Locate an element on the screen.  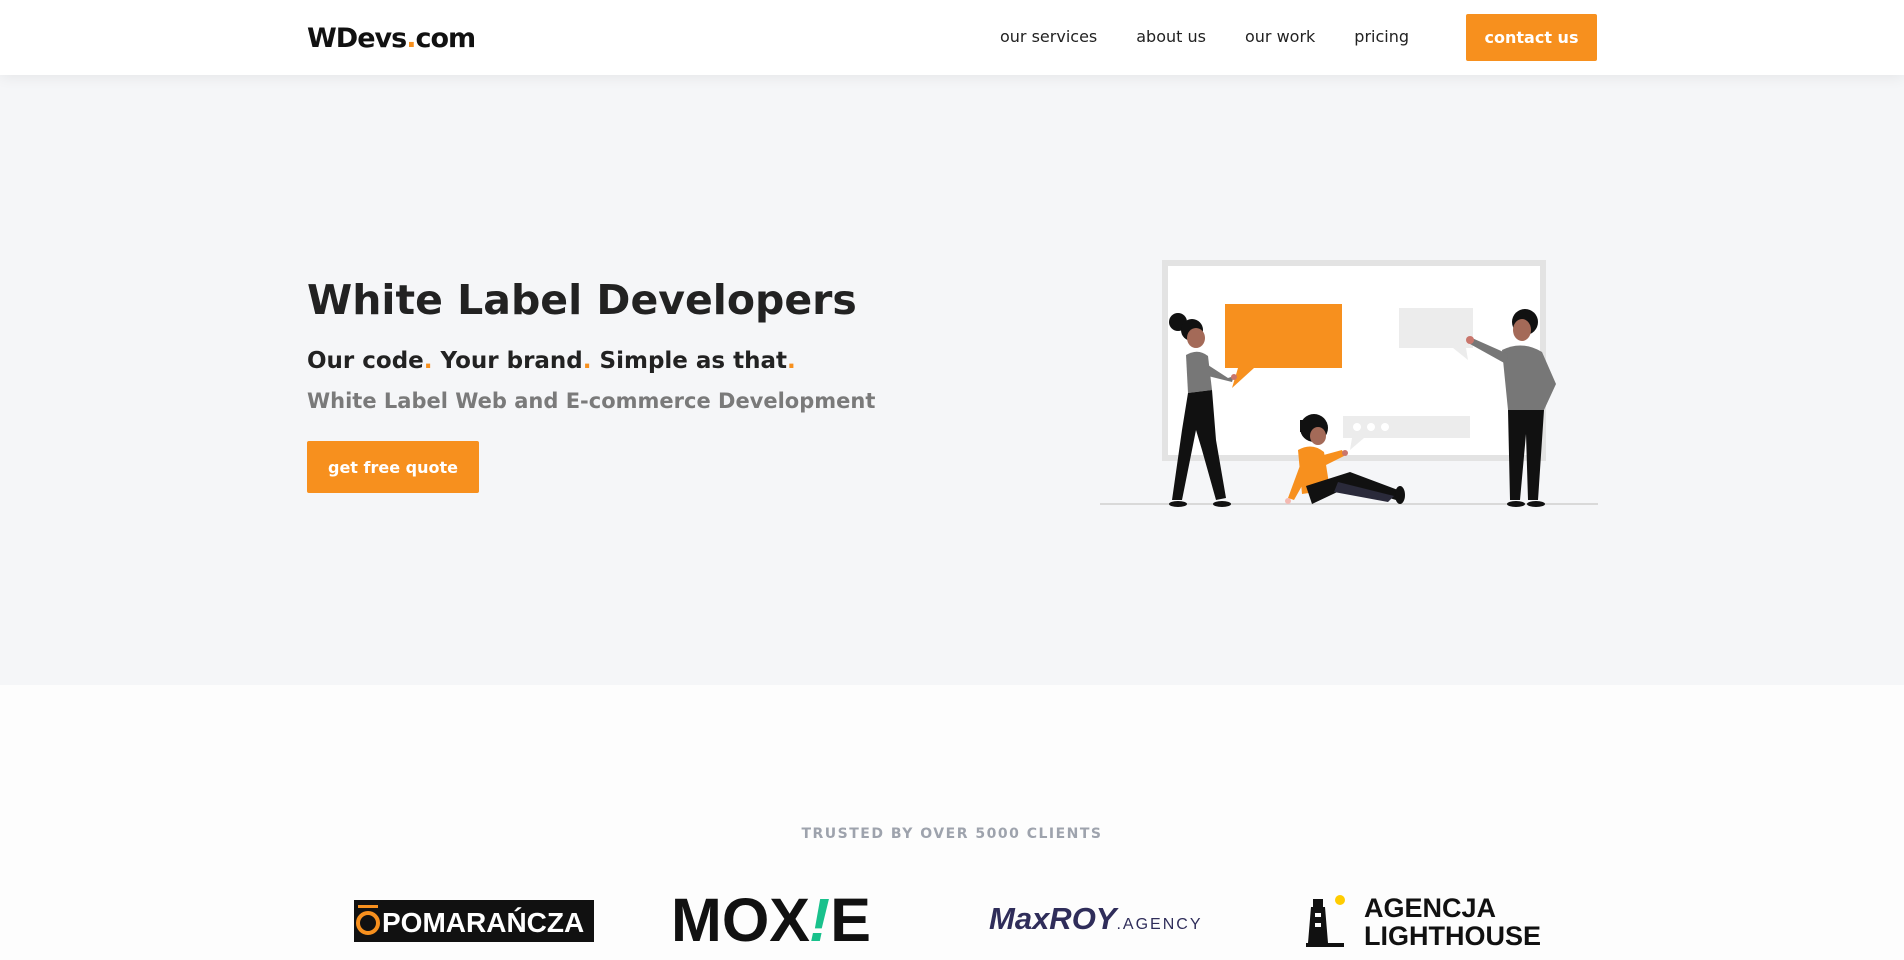
nav-about-us: about us is located at coordinates (1171, 37).